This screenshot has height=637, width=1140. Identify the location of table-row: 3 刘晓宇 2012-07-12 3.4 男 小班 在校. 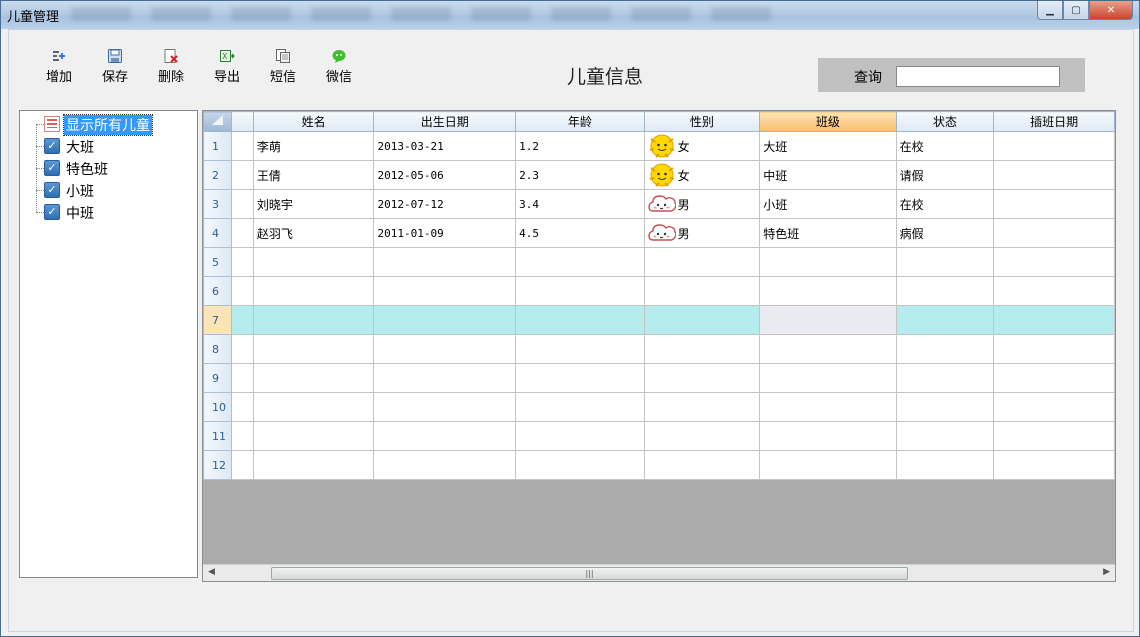
(659, 204).